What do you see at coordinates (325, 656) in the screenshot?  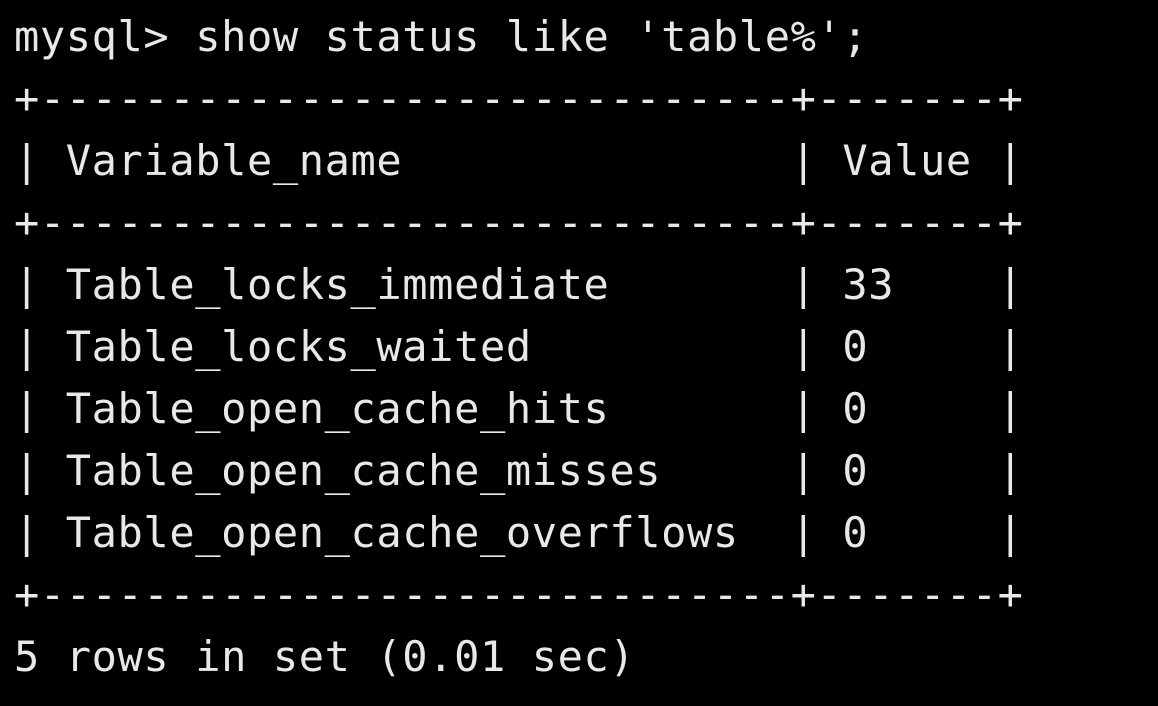 I see `result-footer: 5 rows in set (0.01 sec)` at bounding box center [325, 656].